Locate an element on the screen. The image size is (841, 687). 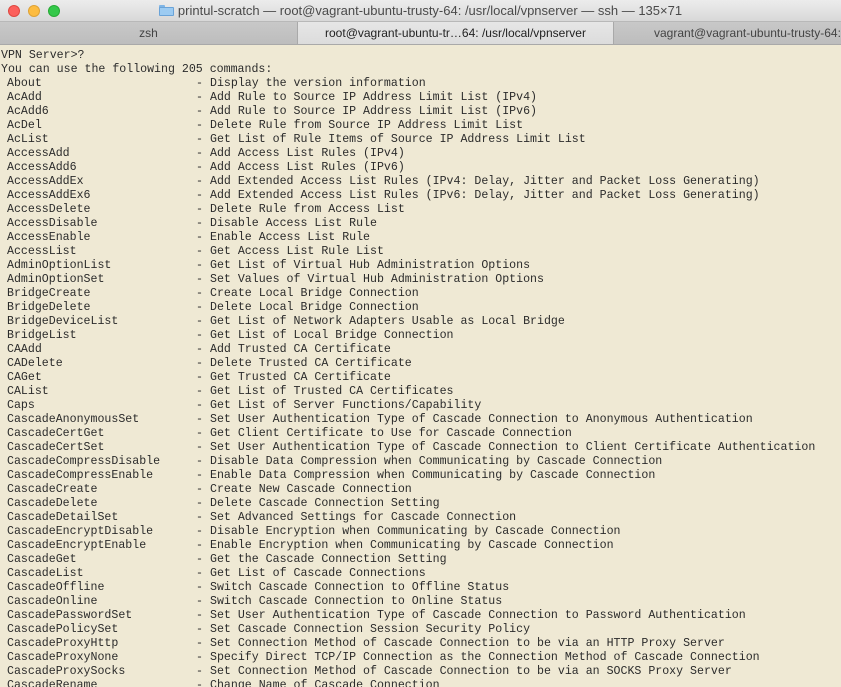
command-description: Change Name of Cascade Connection is located at coordinates (325, 683).